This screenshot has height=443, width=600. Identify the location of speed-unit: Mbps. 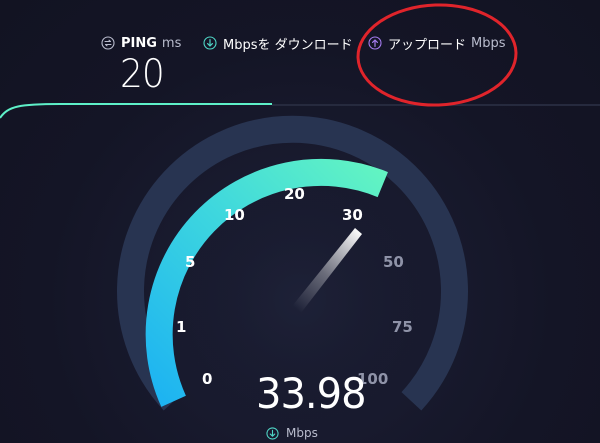
(292, 433).